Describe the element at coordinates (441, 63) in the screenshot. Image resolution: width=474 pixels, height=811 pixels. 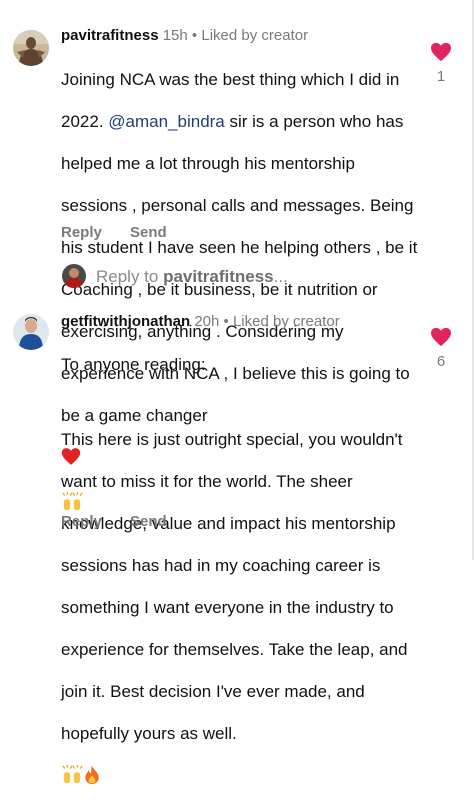
I see `like-control: 1` at that location.